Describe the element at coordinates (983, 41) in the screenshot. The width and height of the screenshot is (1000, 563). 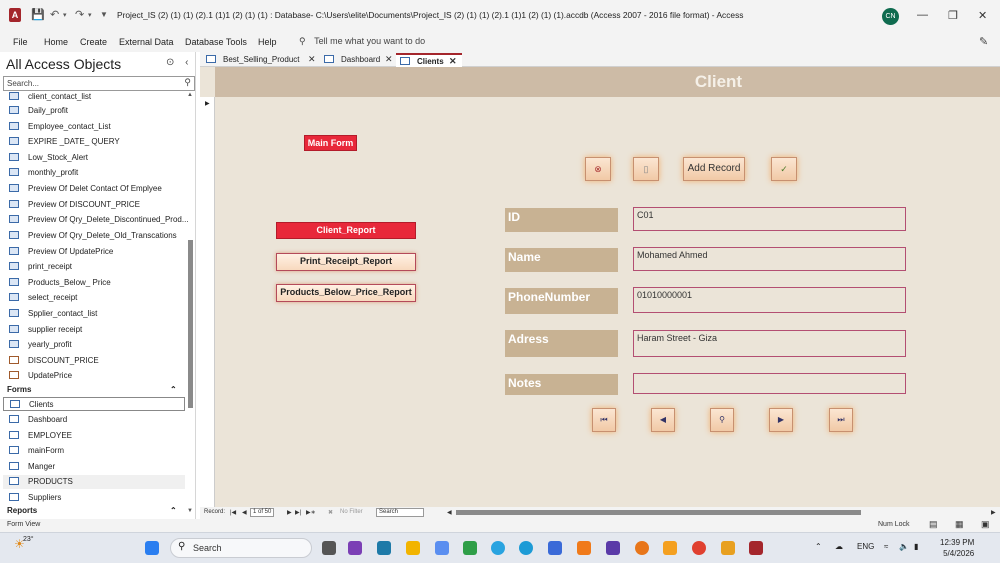
I see `share-icon: ✎` at that location.